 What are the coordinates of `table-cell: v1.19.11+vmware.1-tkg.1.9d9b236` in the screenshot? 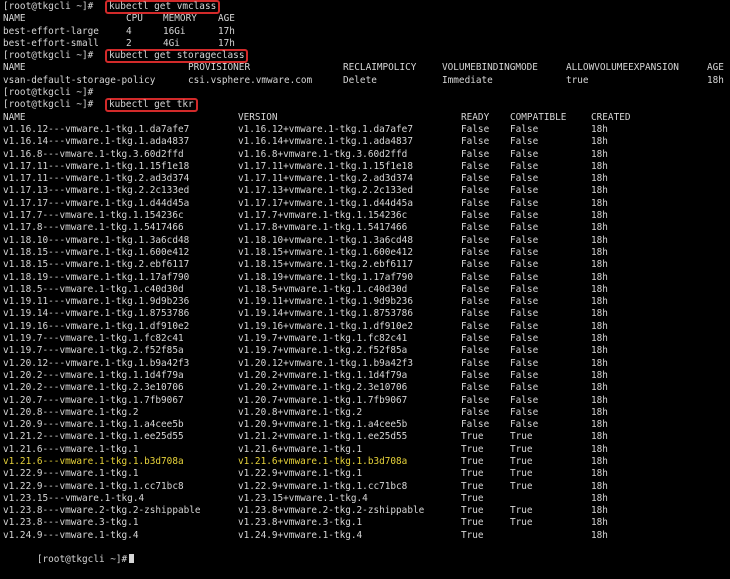 It's located at (325, 302).